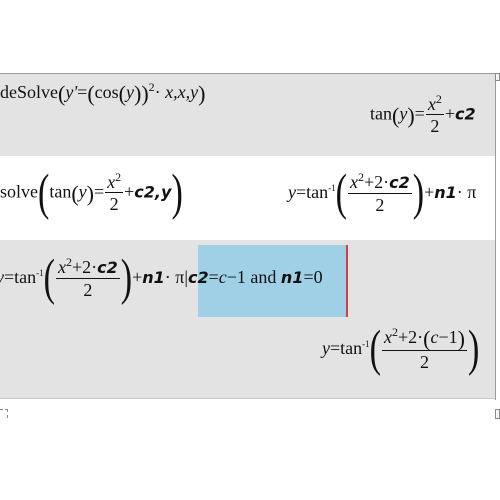 Image resolution: width=500 pixels, height=500 pixels. What do you see at coordinates (403, 113) in the screenshot?
I see `row1-out-var-y: y` at bounding box center [403, 113].